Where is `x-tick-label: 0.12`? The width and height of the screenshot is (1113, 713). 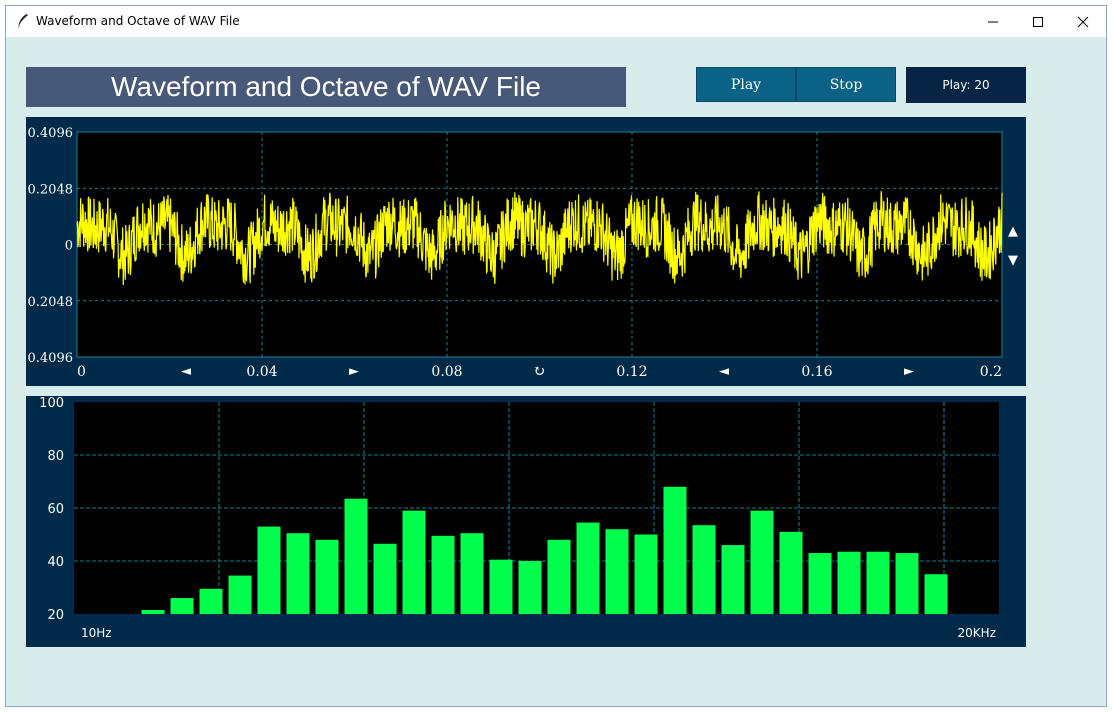 x-tick-label: 0.12 is located at coordinates (631, 372).